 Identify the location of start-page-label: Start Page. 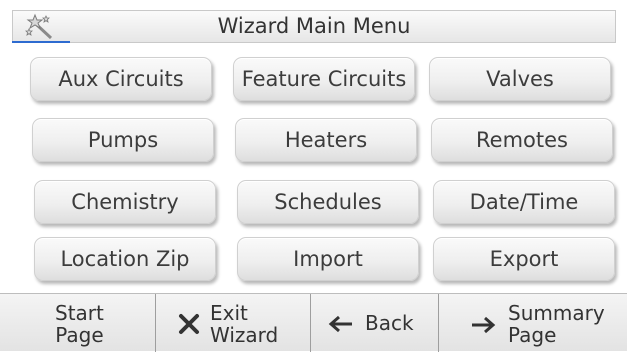
(79, 324).